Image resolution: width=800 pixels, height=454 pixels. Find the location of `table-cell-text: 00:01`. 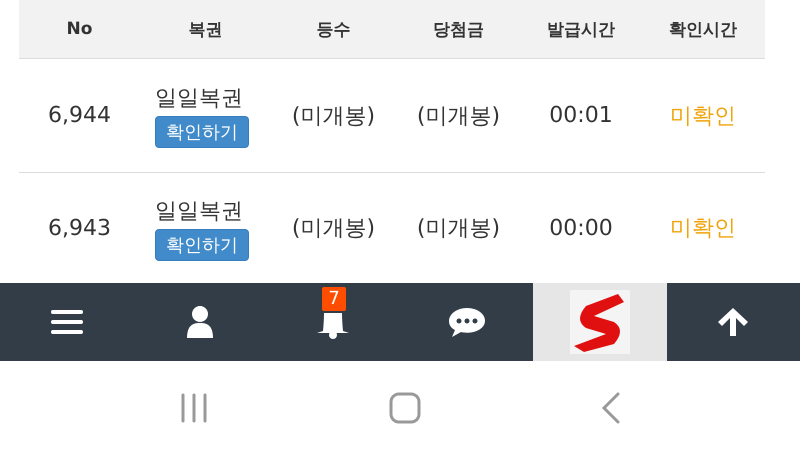

table-cell-text: 00:01 is located at coordinates (581, 115).